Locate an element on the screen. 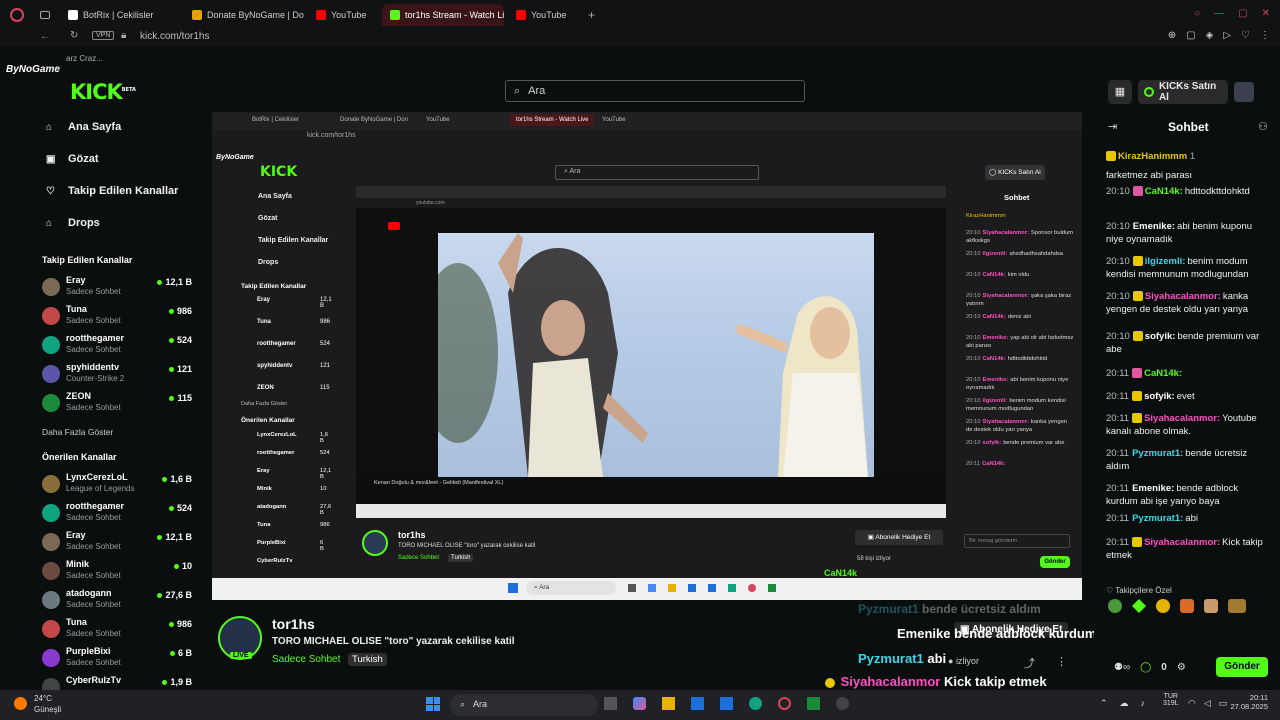  kick-points-icon: ◯ is located at coordinates (1145, 667).